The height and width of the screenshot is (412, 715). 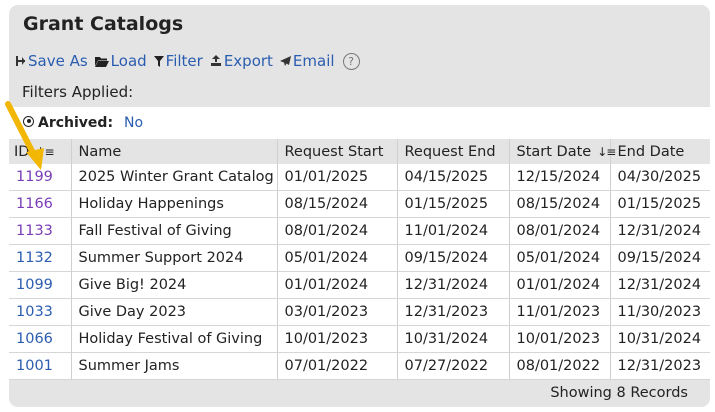 What do you see at coordinates (337, 177) in the screenshot?
I see `request-start-cell: 01/01/2025` at bounding box center [337, 177].